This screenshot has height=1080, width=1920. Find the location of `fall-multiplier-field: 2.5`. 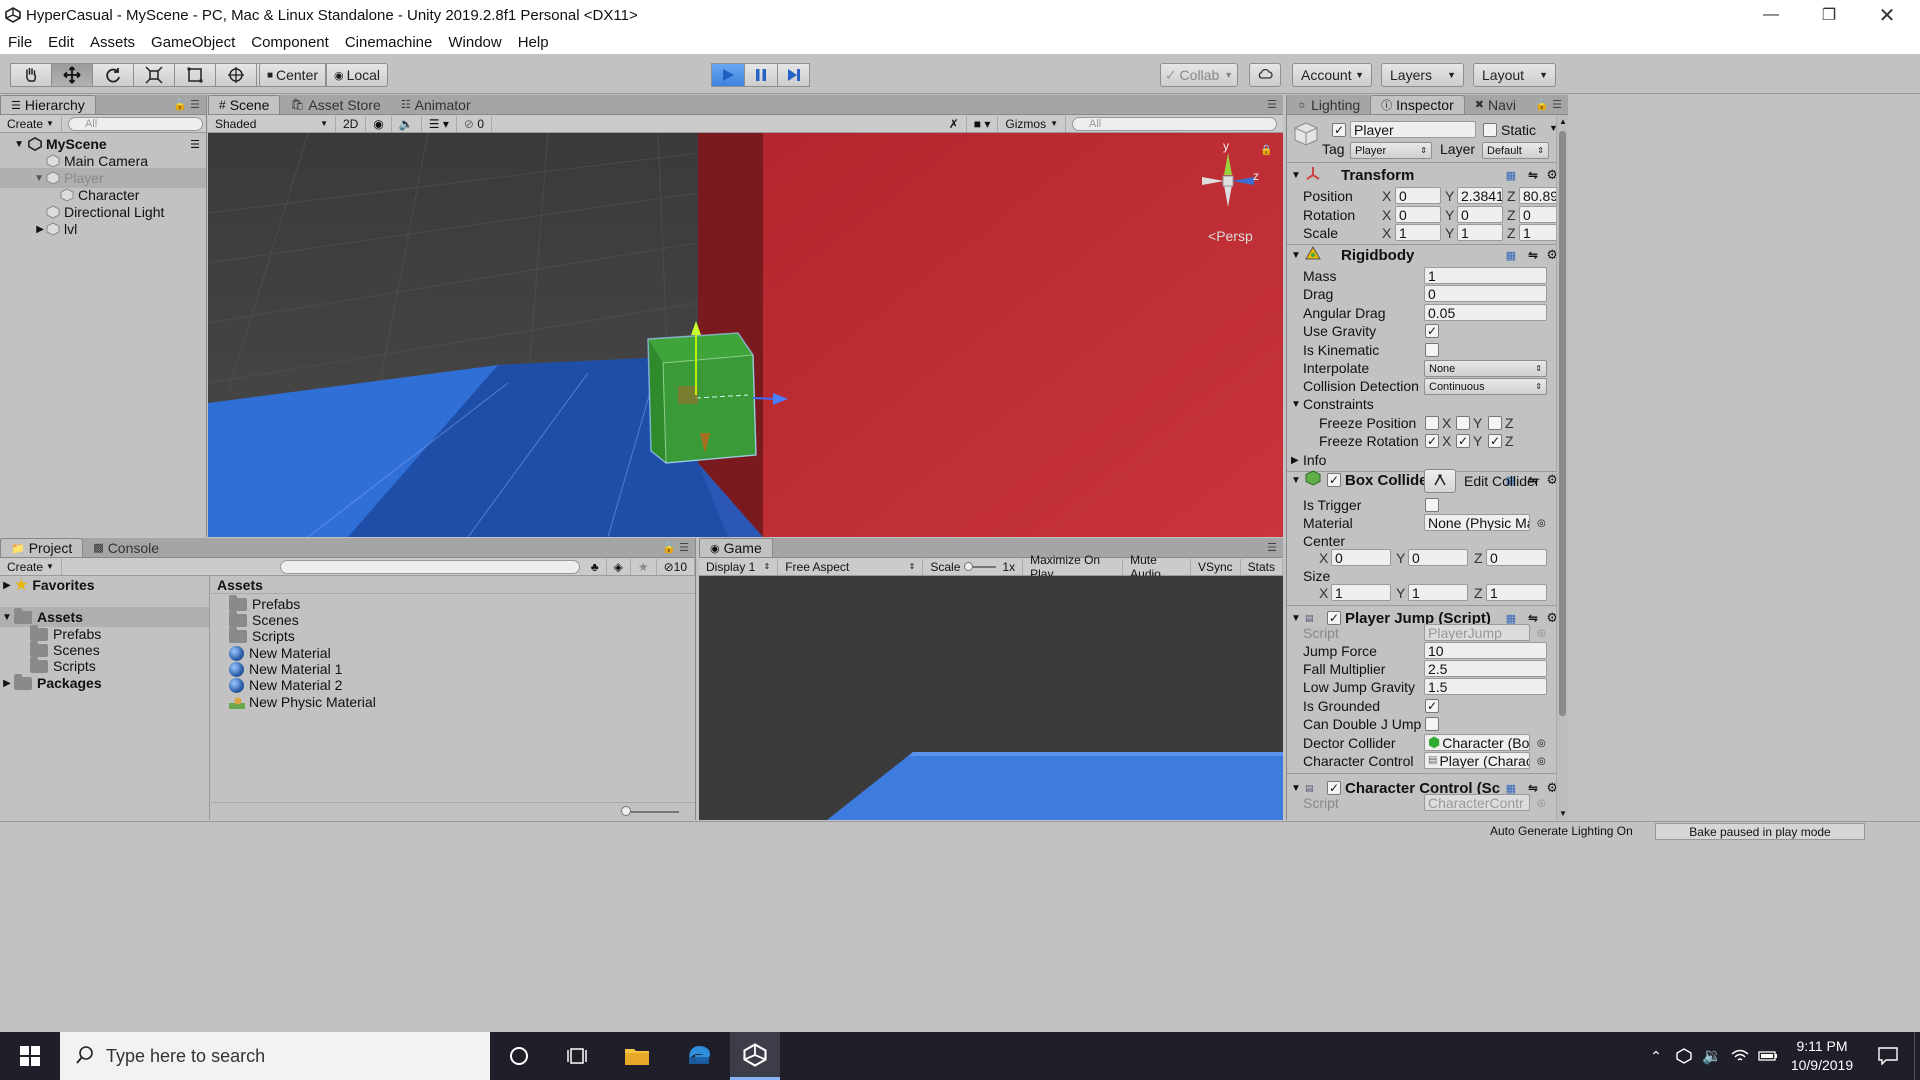

fall-multiplier-field: 2.5 is located at coordinates (1485, 668).